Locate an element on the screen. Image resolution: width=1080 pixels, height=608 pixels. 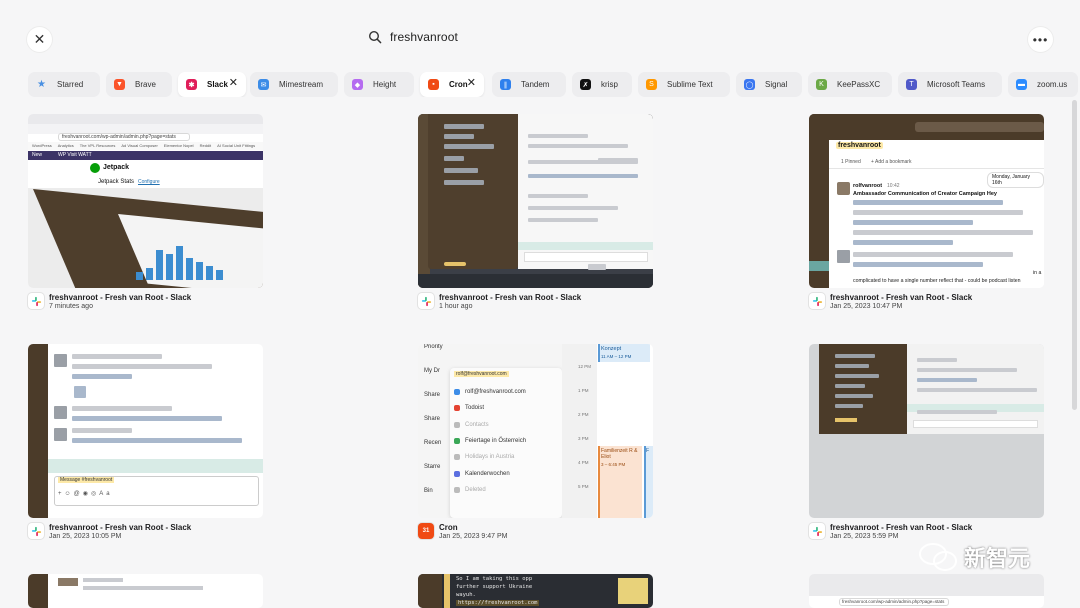
filter-chip-brave: ▼ Brave is located at coordinates (139, 84).